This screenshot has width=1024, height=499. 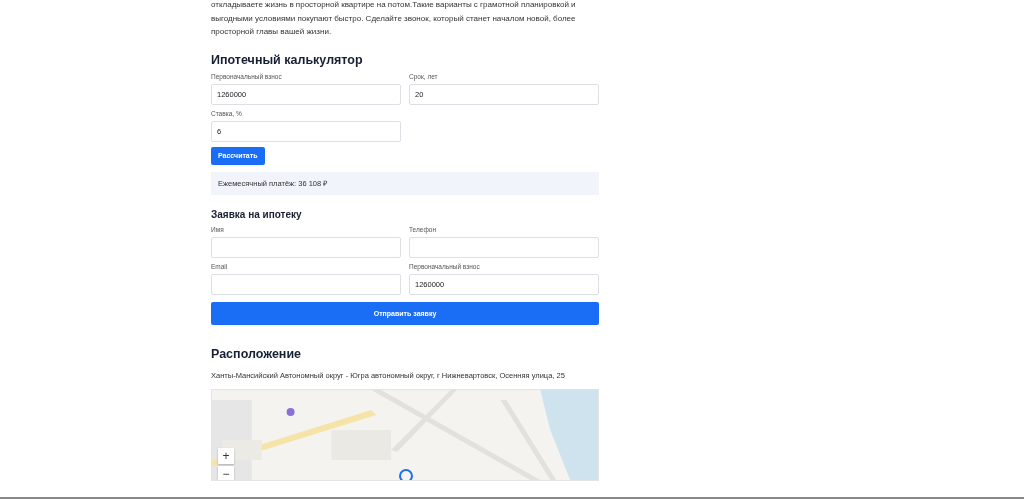 I want to click on section-heading: Заявка на ипотеку, so click(x=257, y=214).